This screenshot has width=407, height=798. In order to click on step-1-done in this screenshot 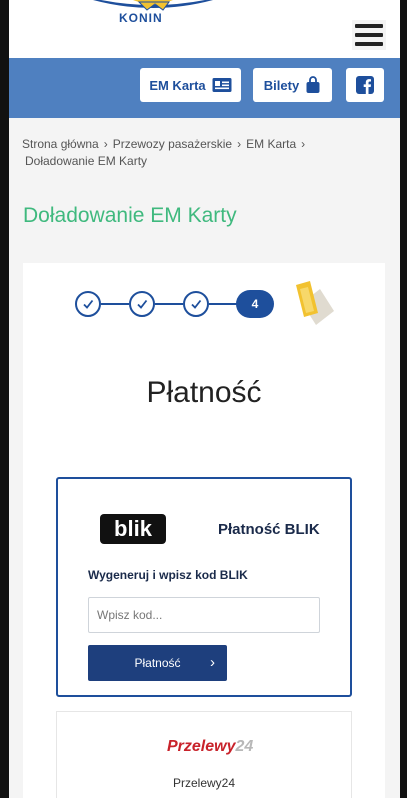, I will do `click(88, 304)`.